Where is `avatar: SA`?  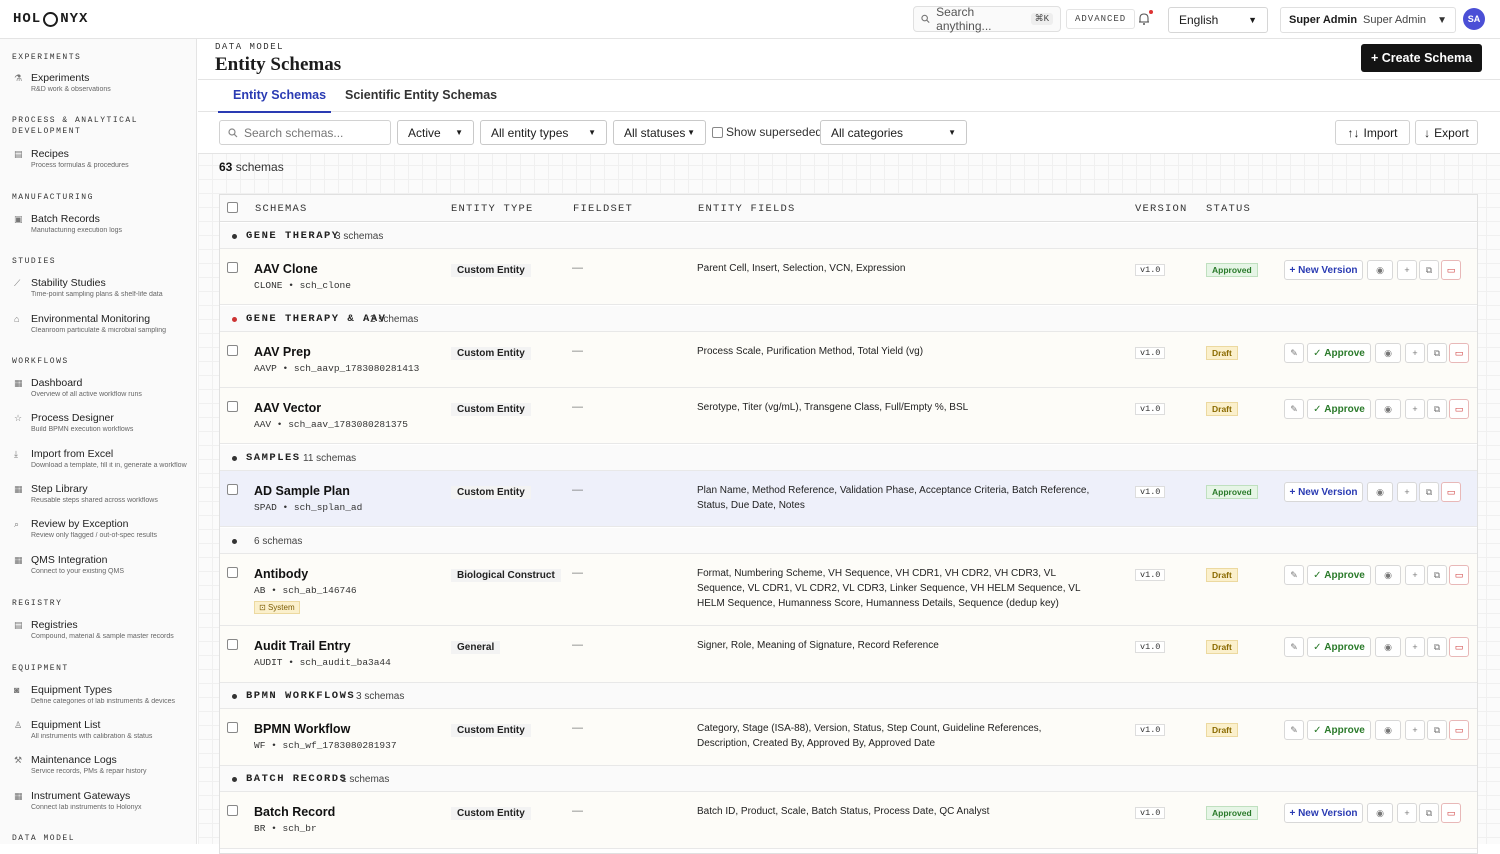 avatar: SA is located at coordinates (1474, 19).